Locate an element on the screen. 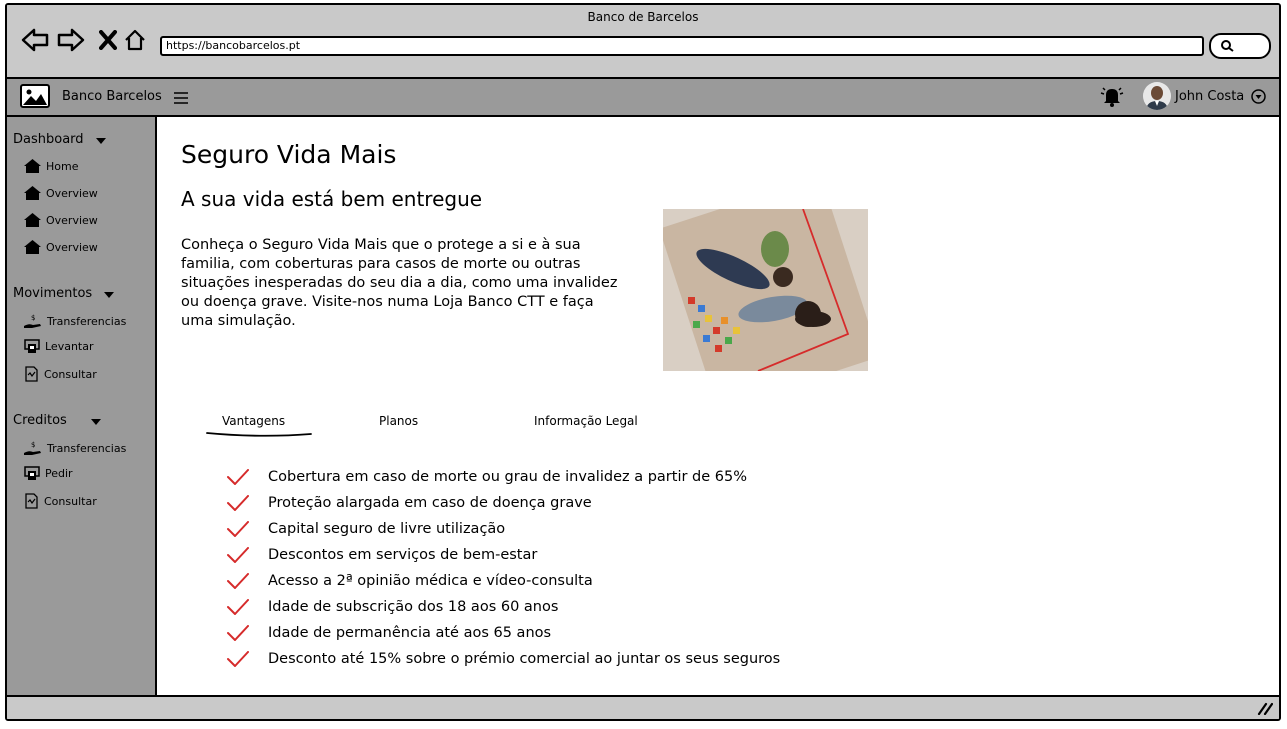  sidebar-section-title: Dashboard is located at coordinates (48, 139).